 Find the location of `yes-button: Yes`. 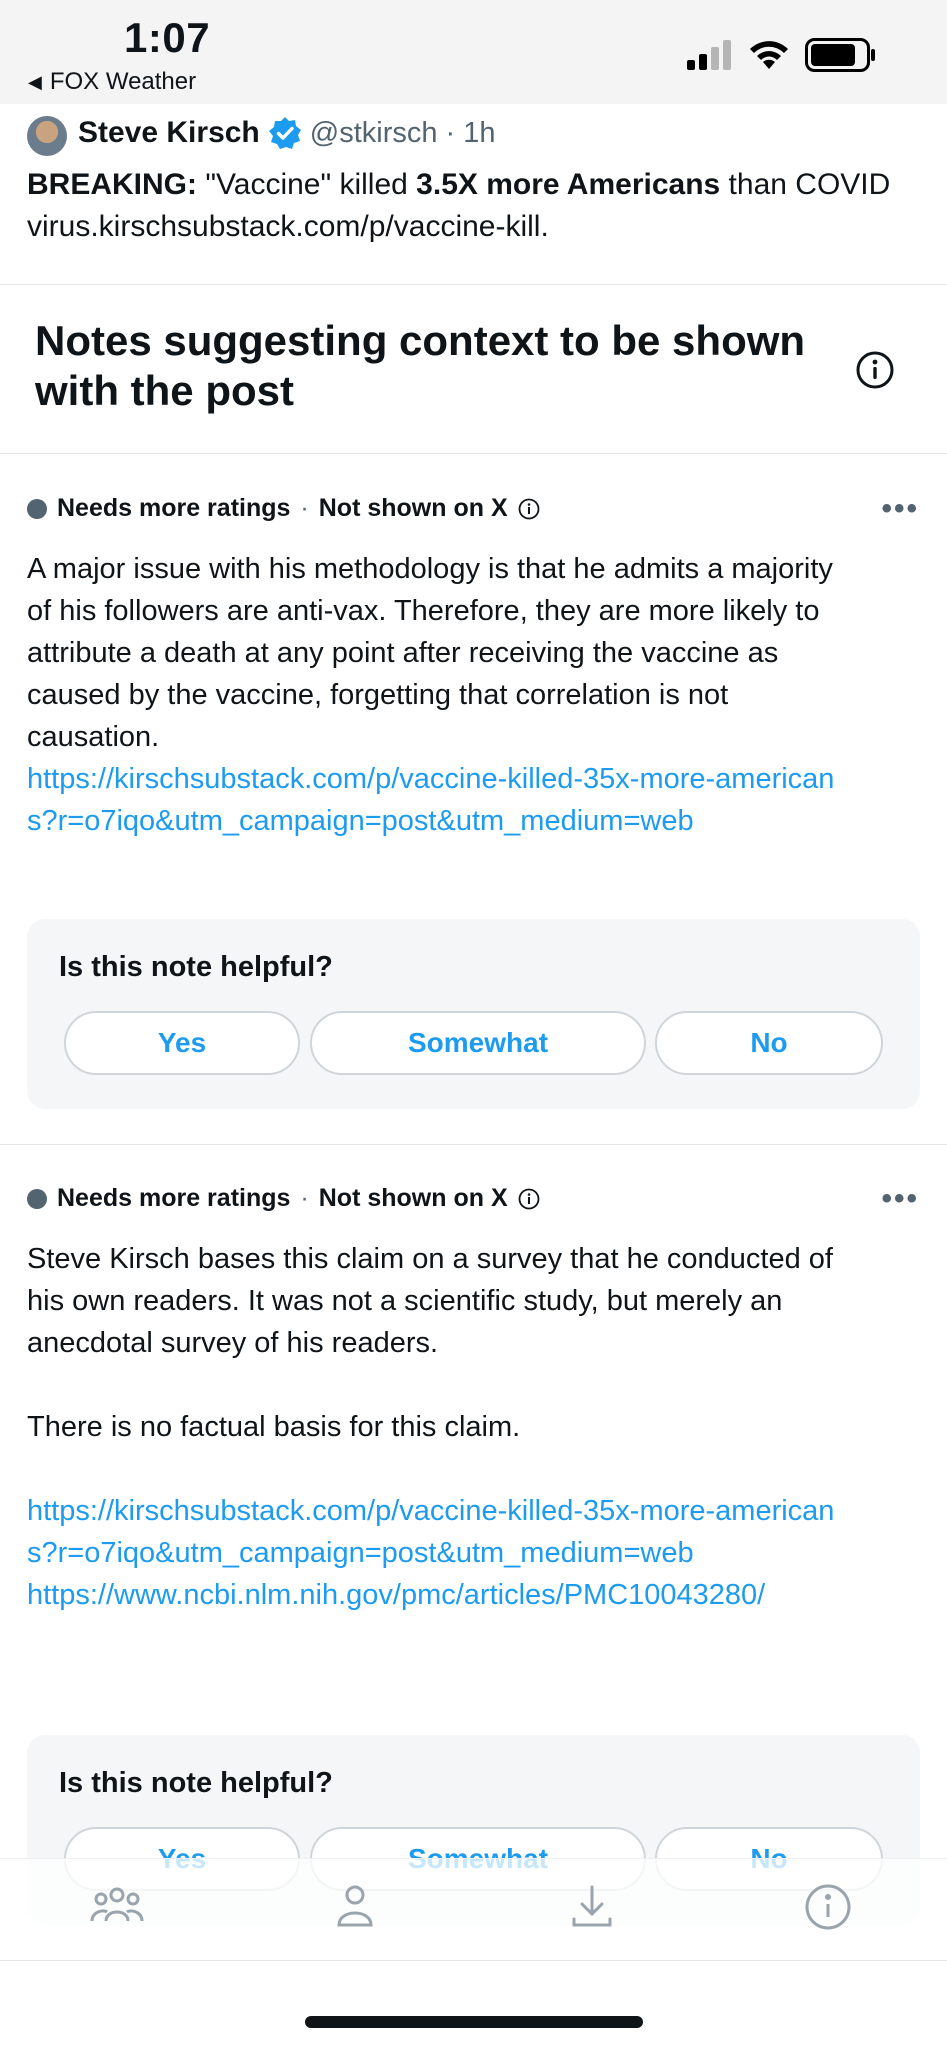

yes-button: Yes is located at coordinates (182, 1043).